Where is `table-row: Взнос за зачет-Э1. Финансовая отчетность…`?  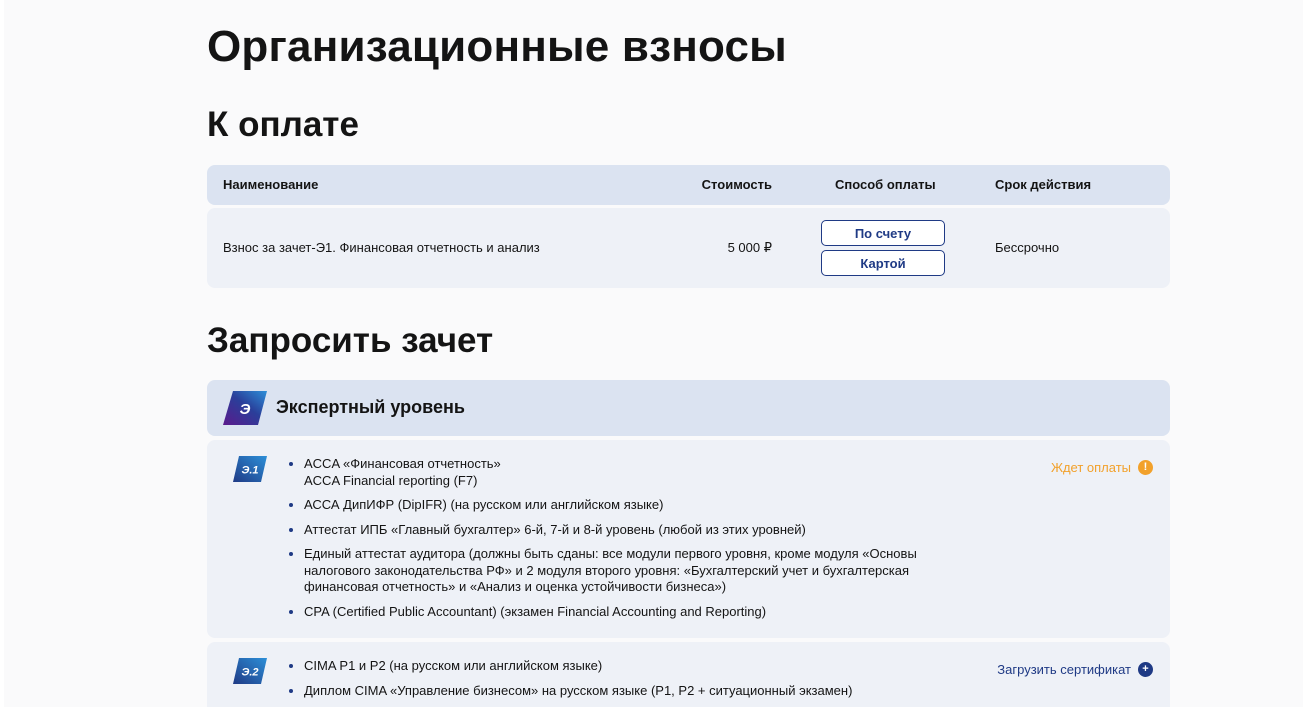
table-row: Взнос за зачет-Э1. Финансовая отчетность… is located at coordinates (688, 248).